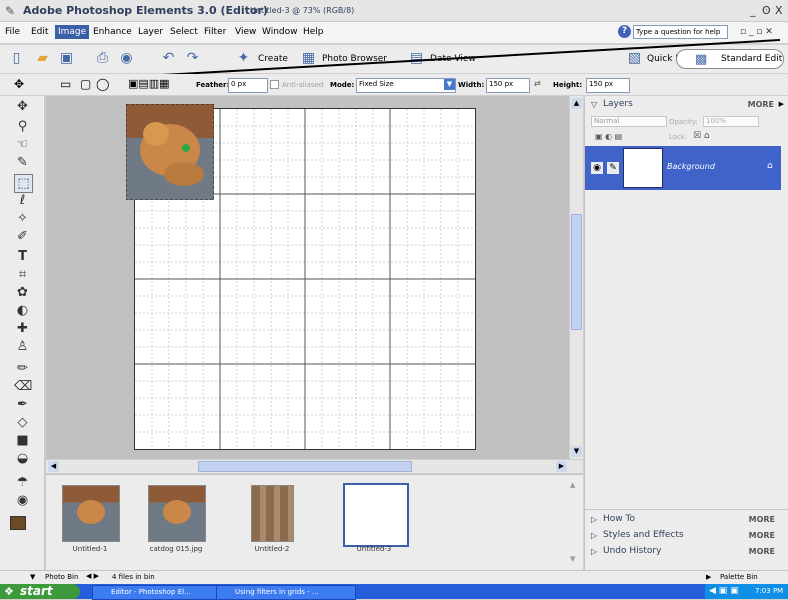  I want to click on photo-bin-label: Photo Bin, so click(61, 577).